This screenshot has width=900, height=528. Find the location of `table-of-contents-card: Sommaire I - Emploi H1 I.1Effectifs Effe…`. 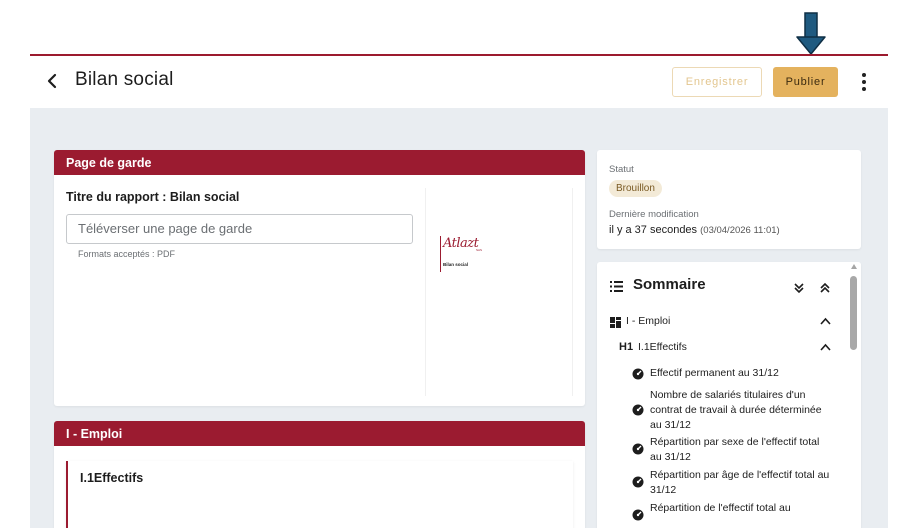

table-of-contents-card: Sommaire I - Emploi H1 I.1Effectifs Effe… is located at coordinates (729, 395).